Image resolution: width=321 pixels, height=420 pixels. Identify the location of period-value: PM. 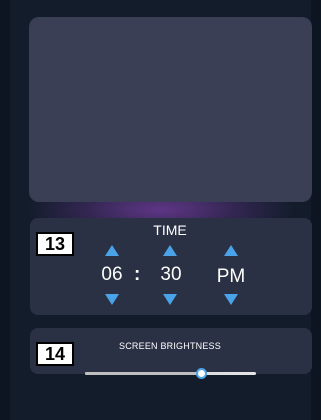
(231, 276).